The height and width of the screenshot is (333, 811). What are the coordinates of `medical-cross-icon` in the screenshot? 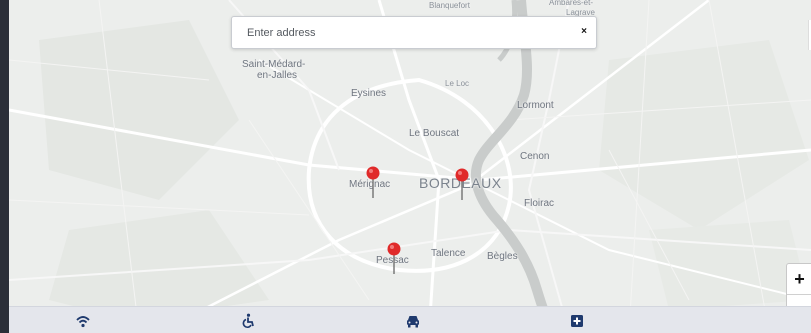 It's located at (577, 321).